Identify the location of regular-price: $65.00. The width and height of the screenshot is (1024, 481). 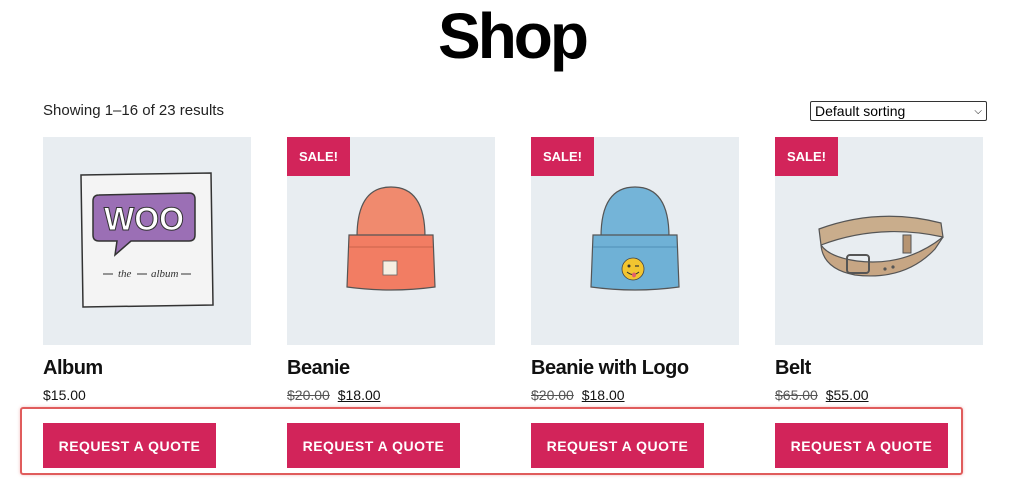
(796, 395).